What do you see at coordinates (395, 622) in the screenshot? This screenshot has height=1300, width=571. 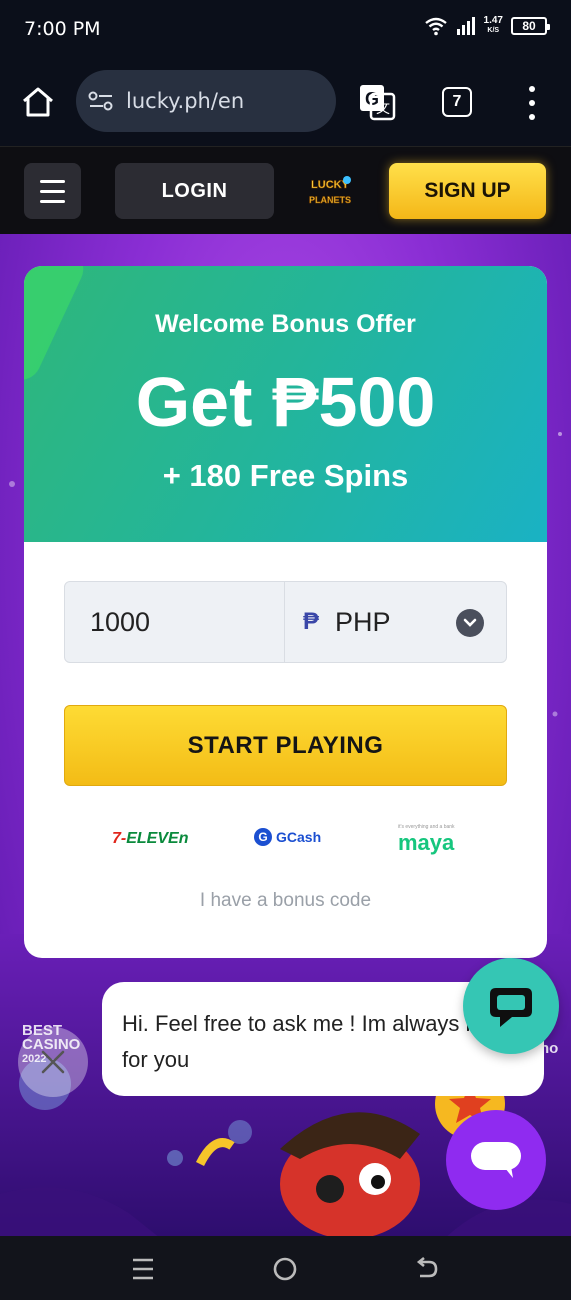 I see `currency-select: ₱ PHP` at bounding box center [395, 622].